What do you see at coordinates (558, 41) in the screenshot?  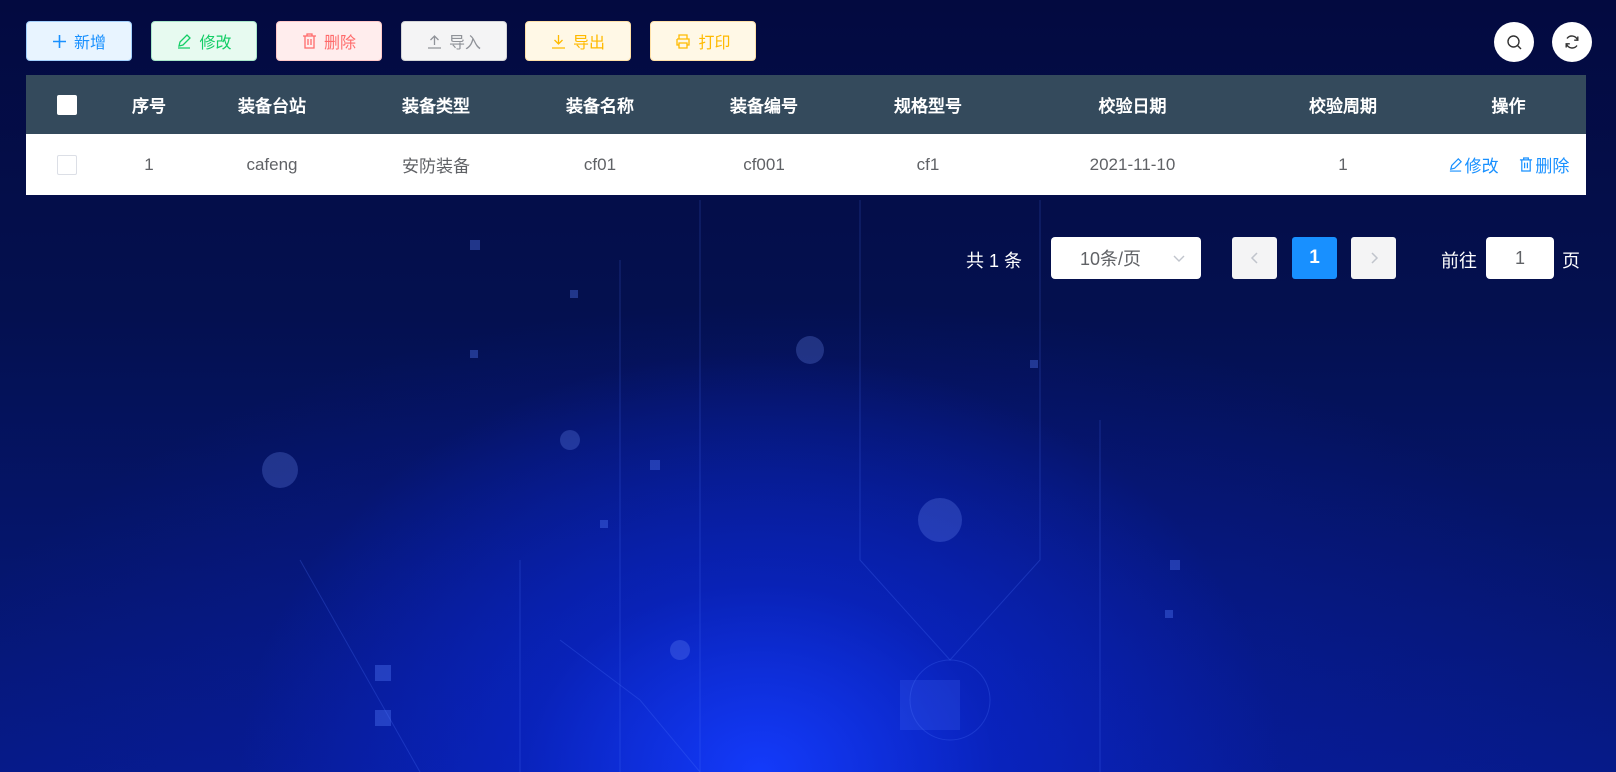 I see `download-icon` at bounding box center [558, 41].